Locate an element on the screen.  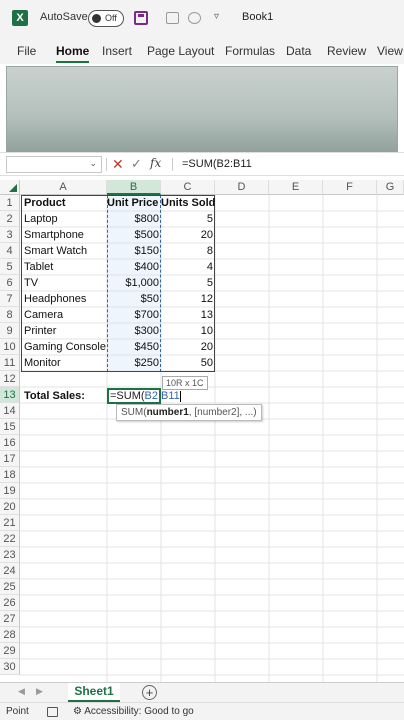
tab-data: Data is located at coordinates (298, 51).